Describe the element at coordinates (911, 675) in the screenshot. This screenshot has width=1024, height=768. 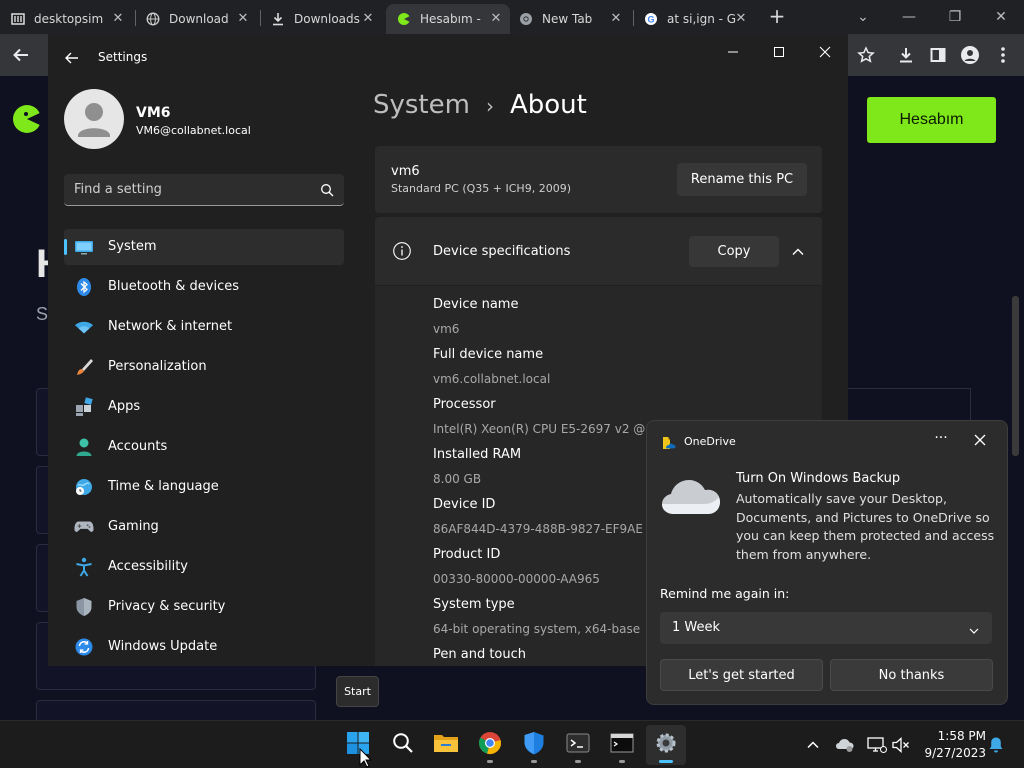
I see `no-thanks-button: No thanks` at that location.